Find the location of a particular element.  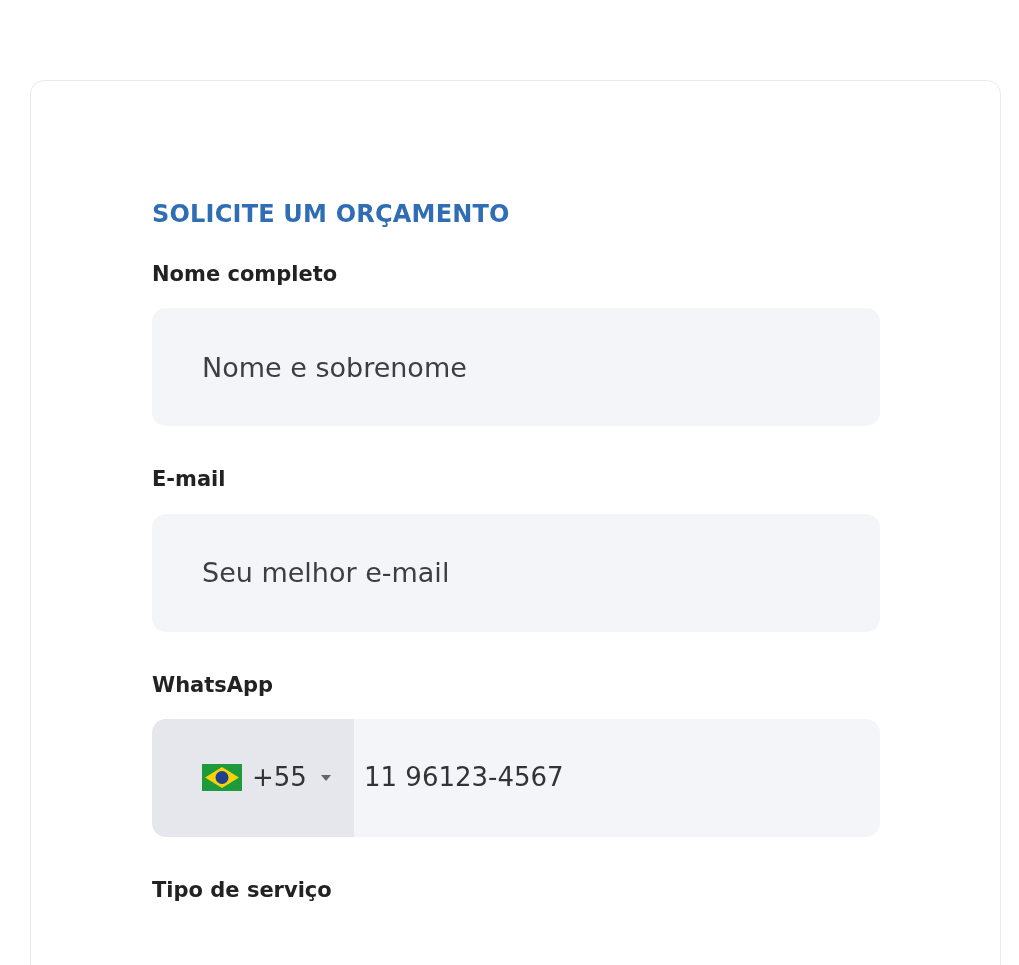

country-code-dropdown: +55 is located at coordinates (253, 777).